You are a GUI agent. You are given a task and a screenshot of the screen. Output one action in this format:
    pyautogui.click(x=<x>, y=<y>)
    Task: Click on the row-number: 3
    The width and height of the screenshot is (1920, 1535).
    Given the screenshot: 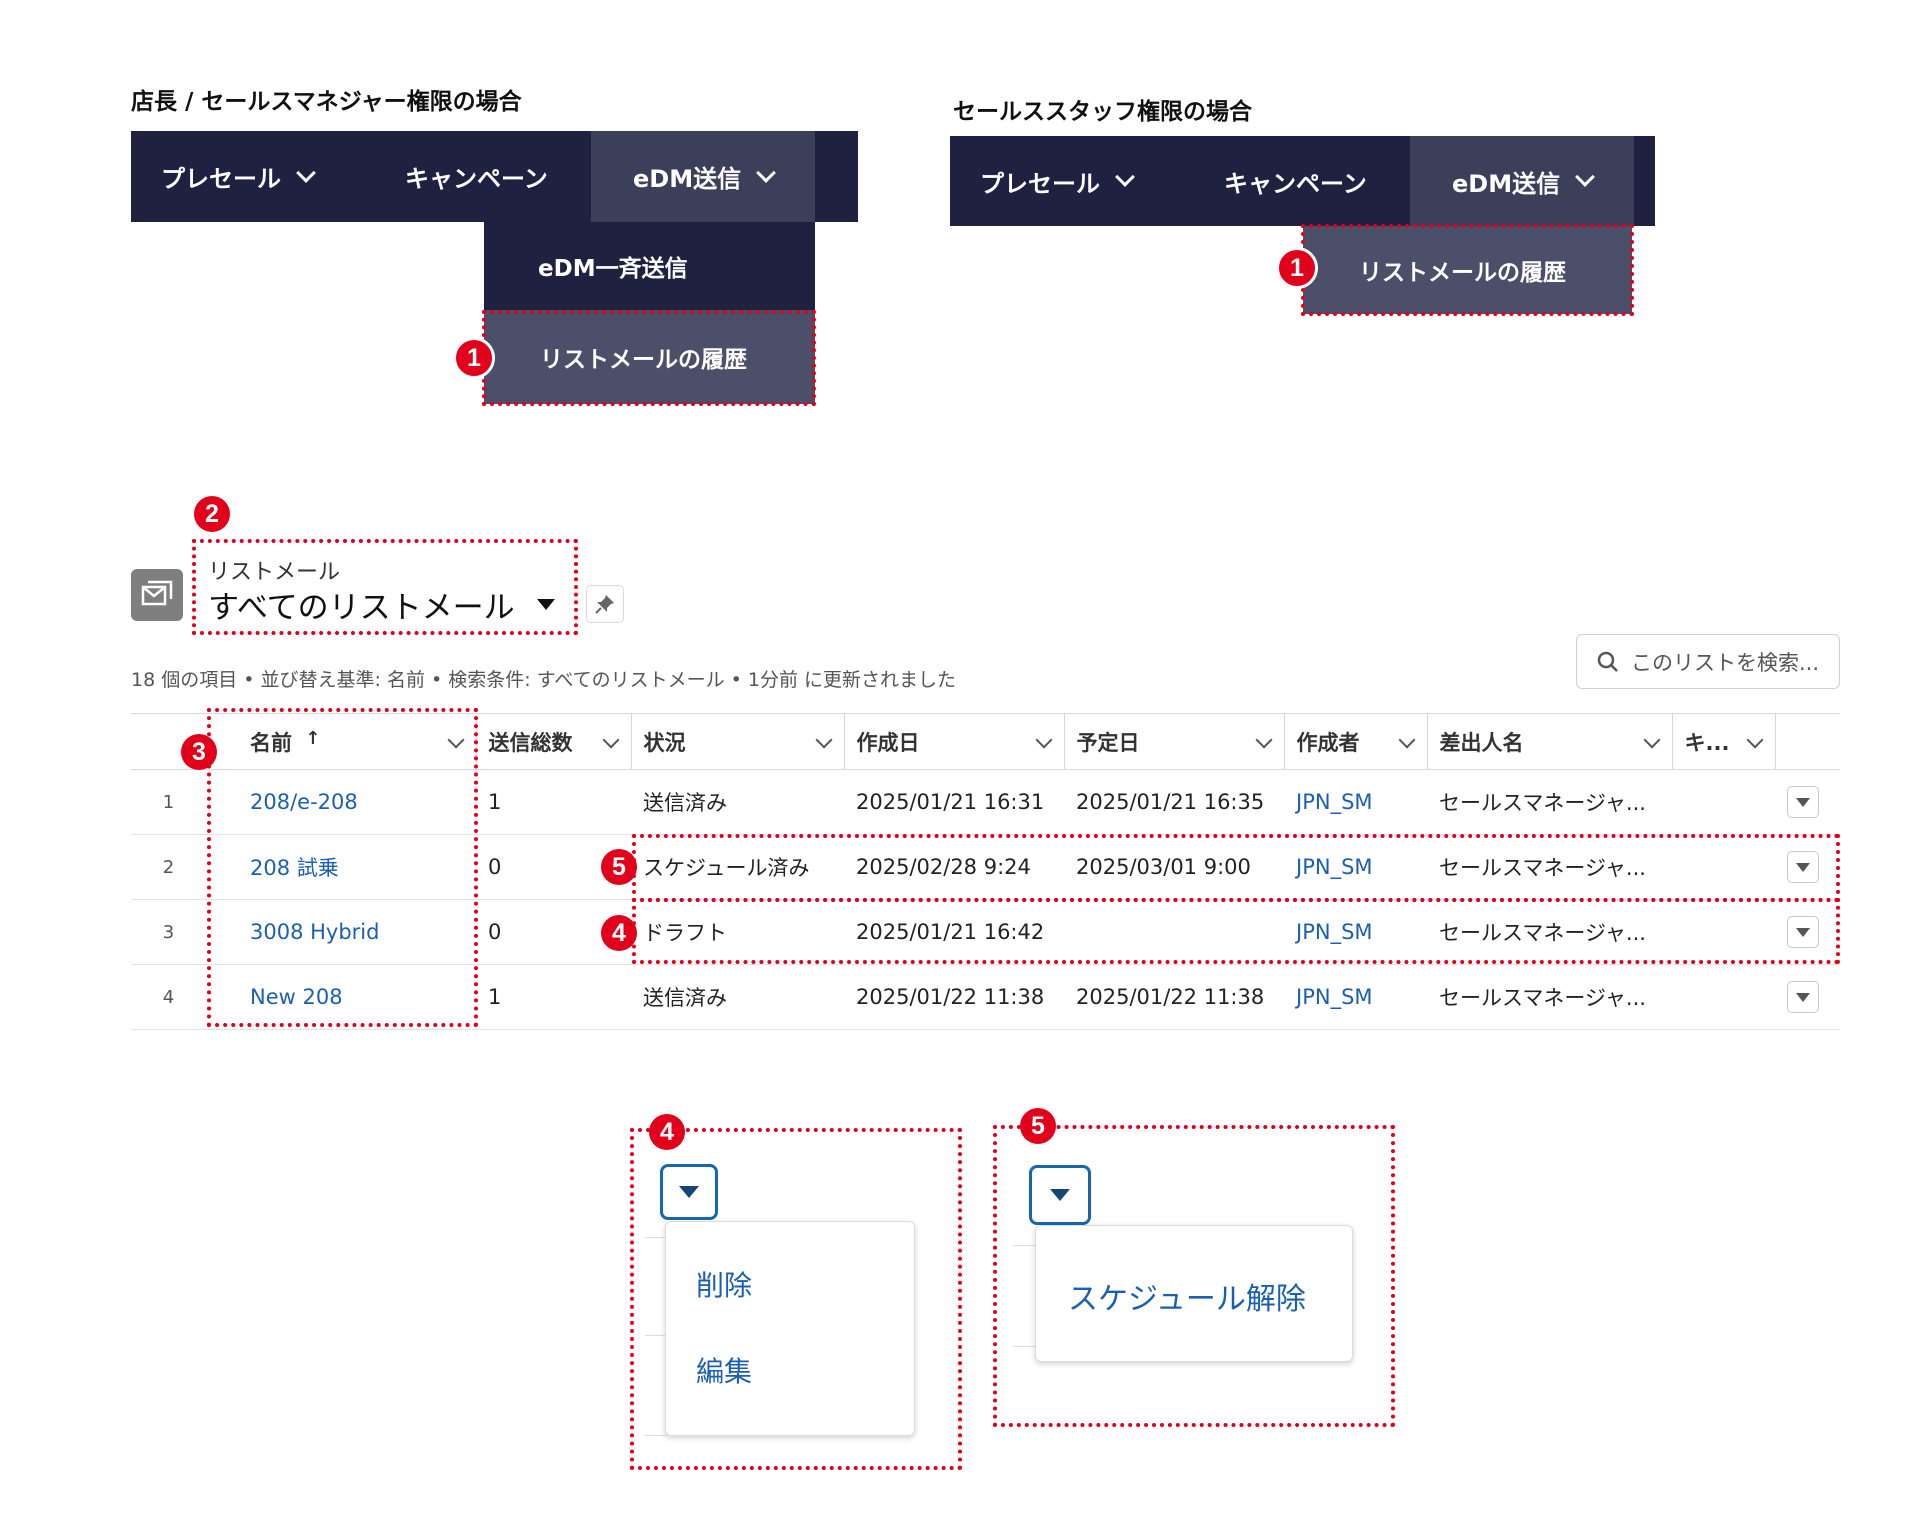 What is the action you would take?
    pyautogui.click(x=168, y=932)
    